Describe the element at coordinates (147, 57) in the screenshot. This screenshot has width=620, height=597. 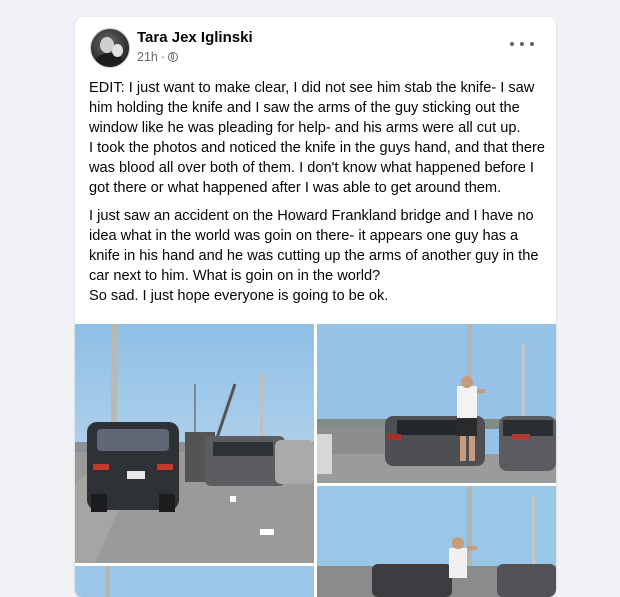
I see `post-timestamp: 21h` at that location.